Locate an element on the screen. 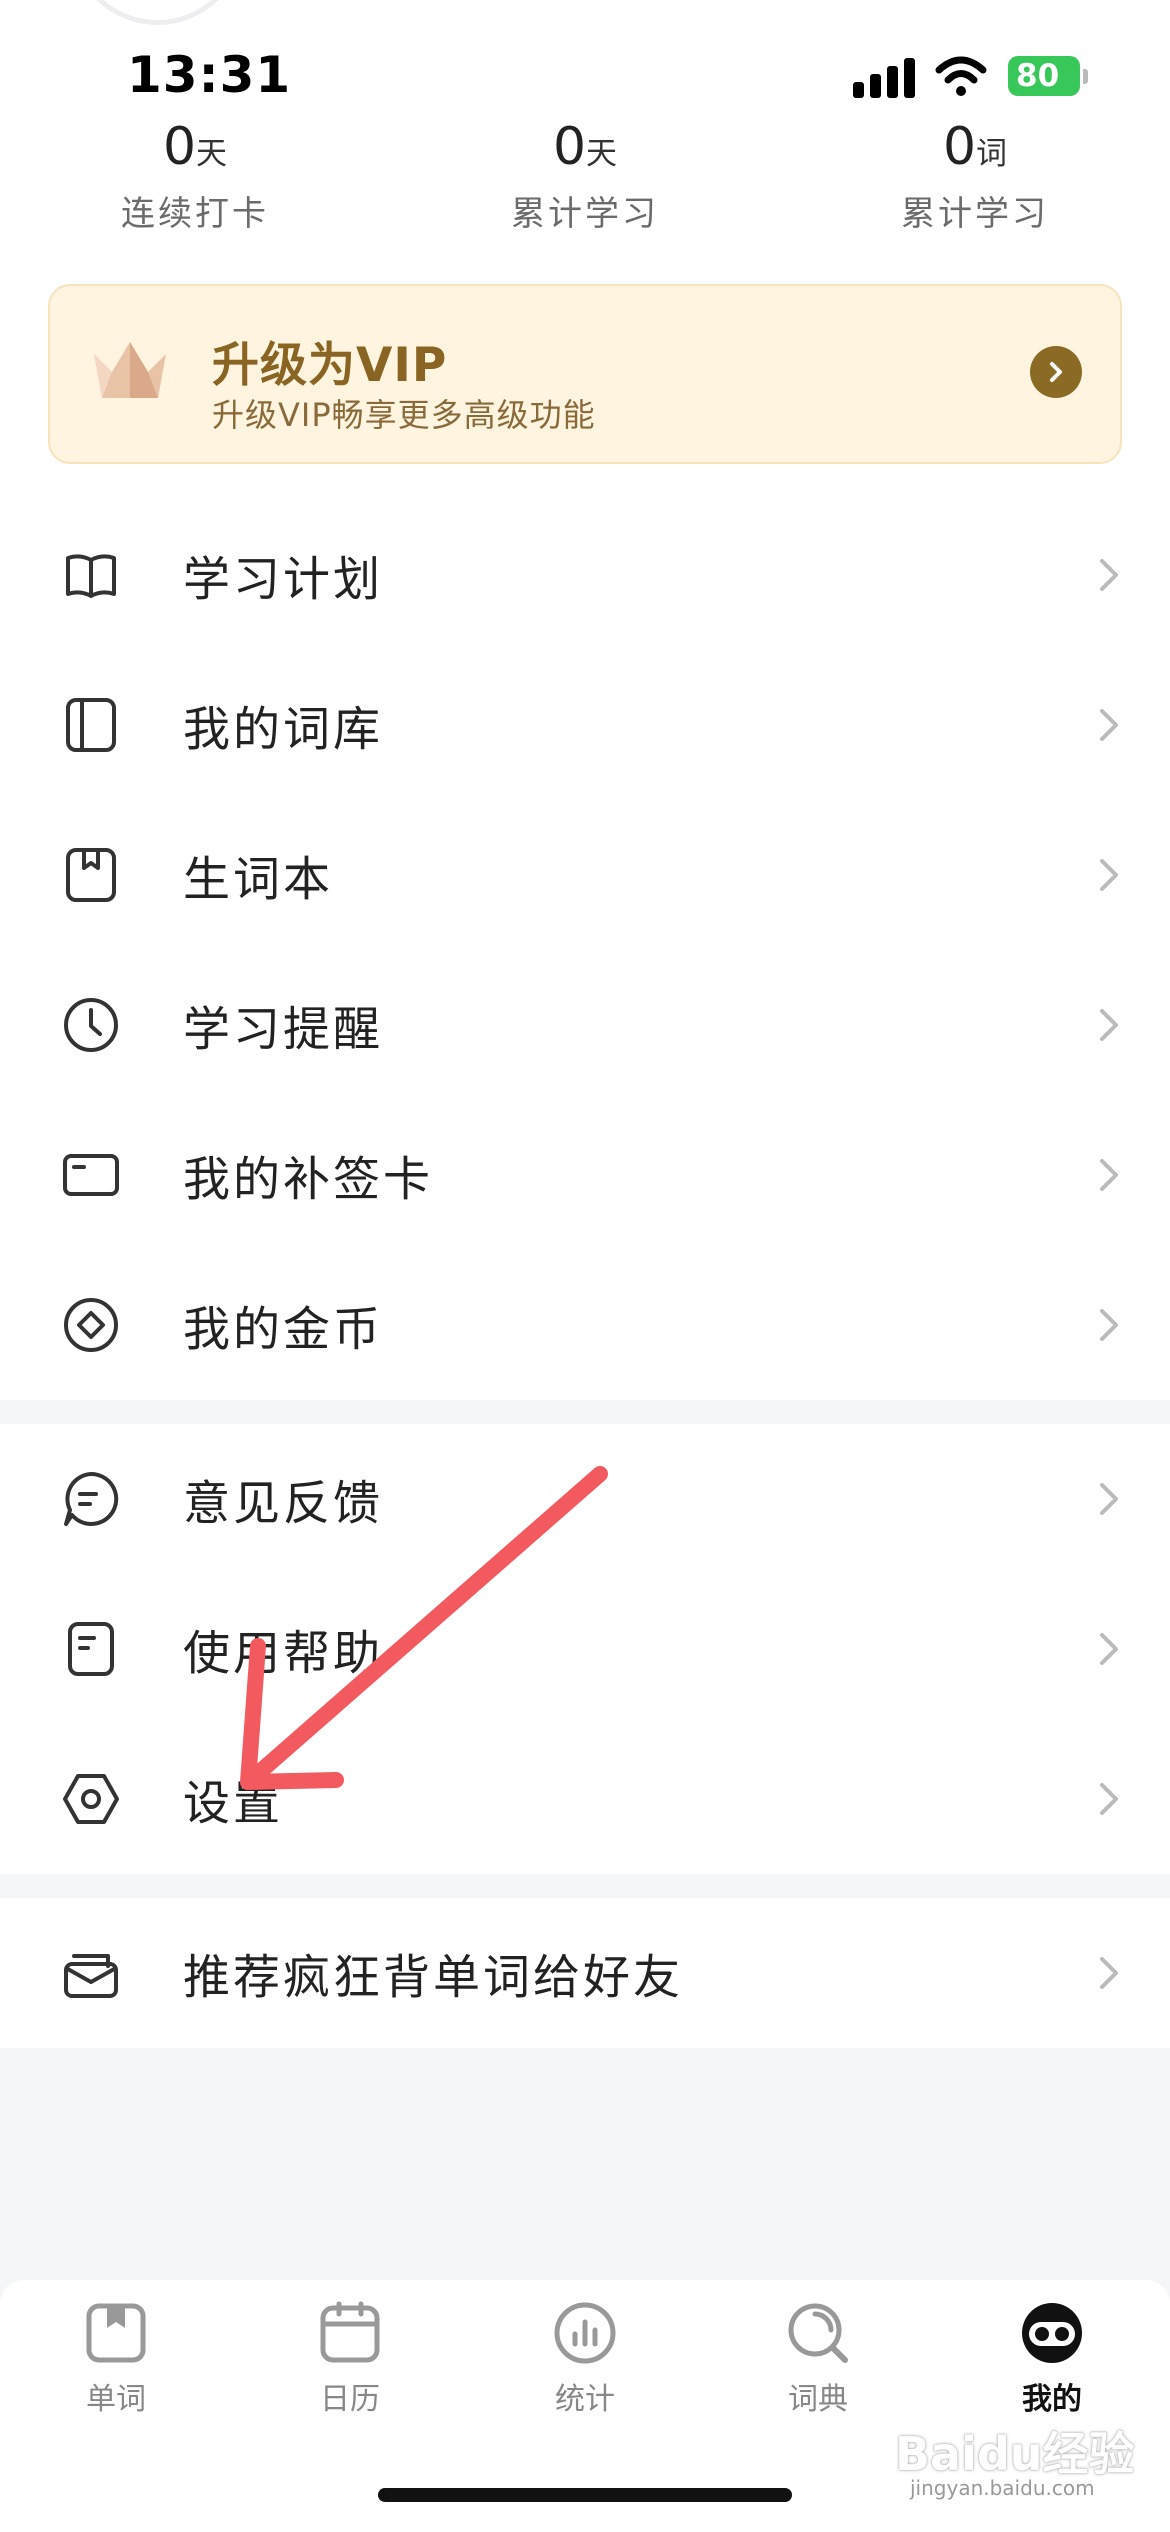  stat-streak: 0天 连续打卡 is located at coordinates (195, 173).